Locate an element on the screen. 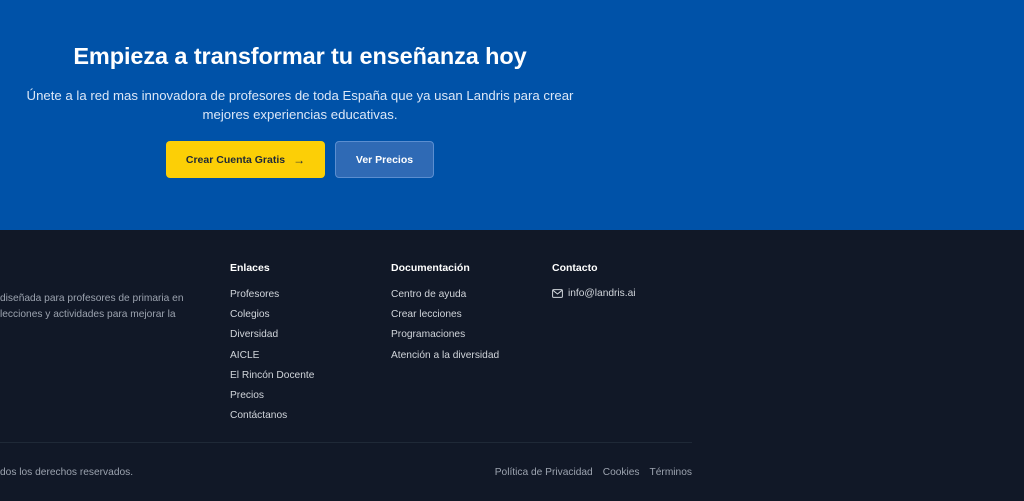 The image size is (1024, 501). arrow-right-icon: → is located at coordinates (299, 159).